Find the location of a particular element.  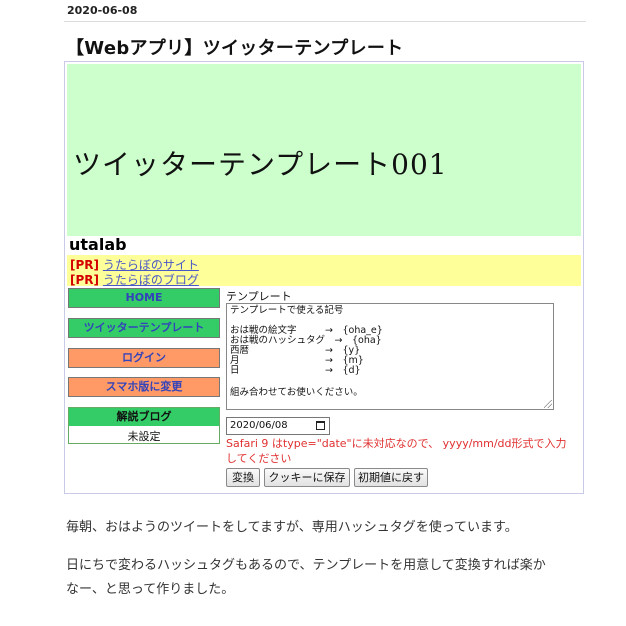

pr-bar: [PR] うたらぼのサイト [PR] うたらぼのブログ is located at coordinates (324, 271).